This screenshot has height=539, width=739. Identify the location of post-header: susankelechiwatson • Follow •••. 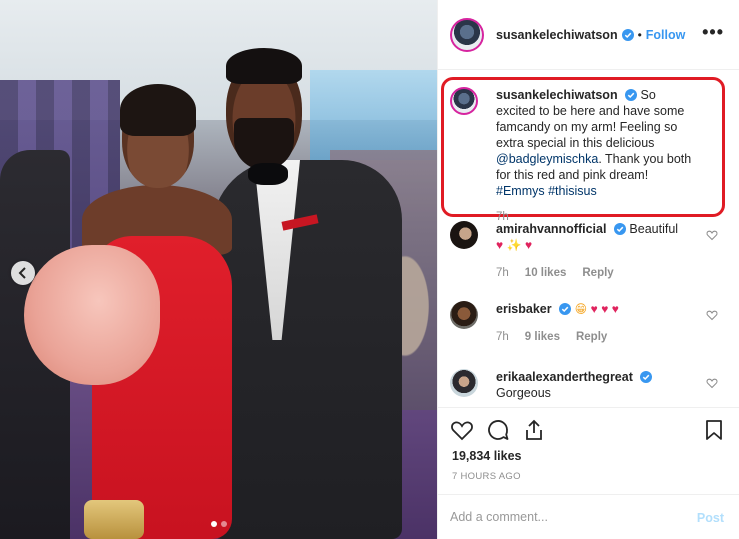
(588, 35).